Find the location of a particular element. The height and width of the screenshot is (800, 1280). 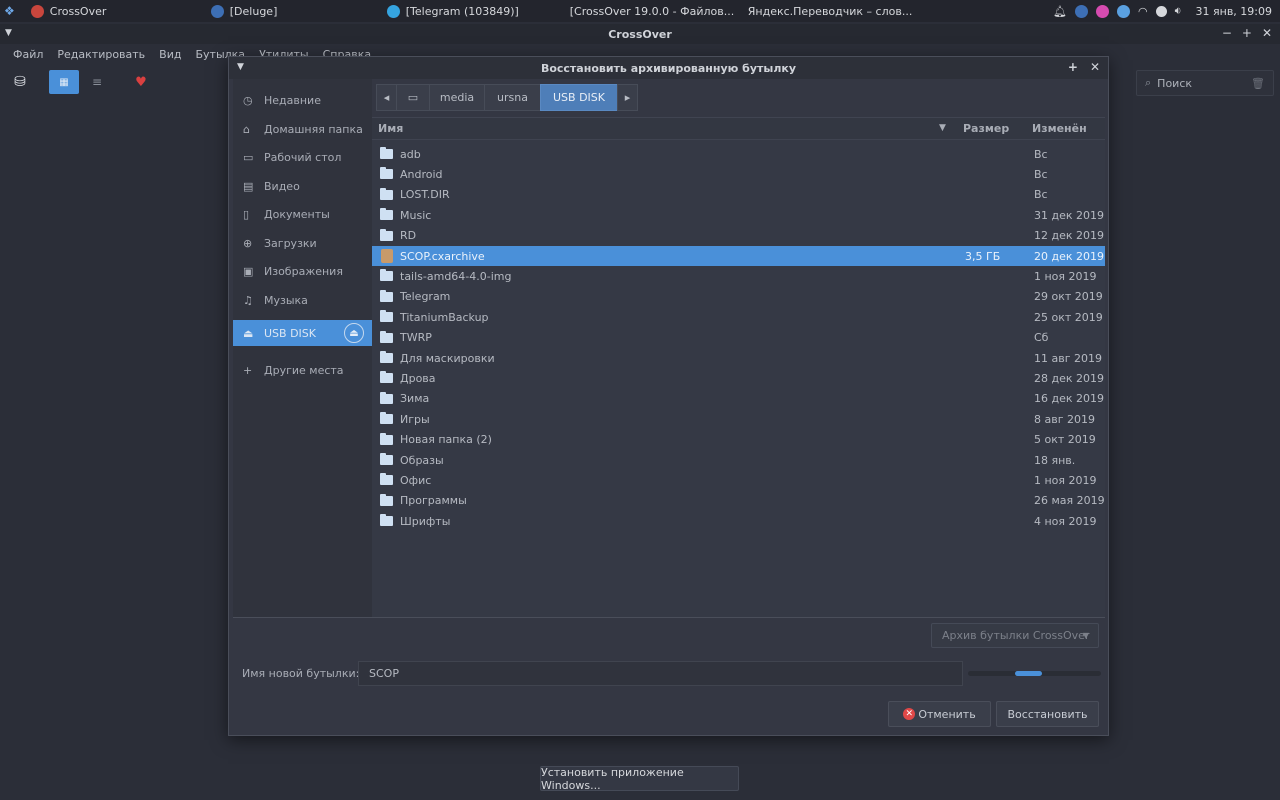

file-row: Зима 16 дек 2019 is located at coordinates (738, 399).